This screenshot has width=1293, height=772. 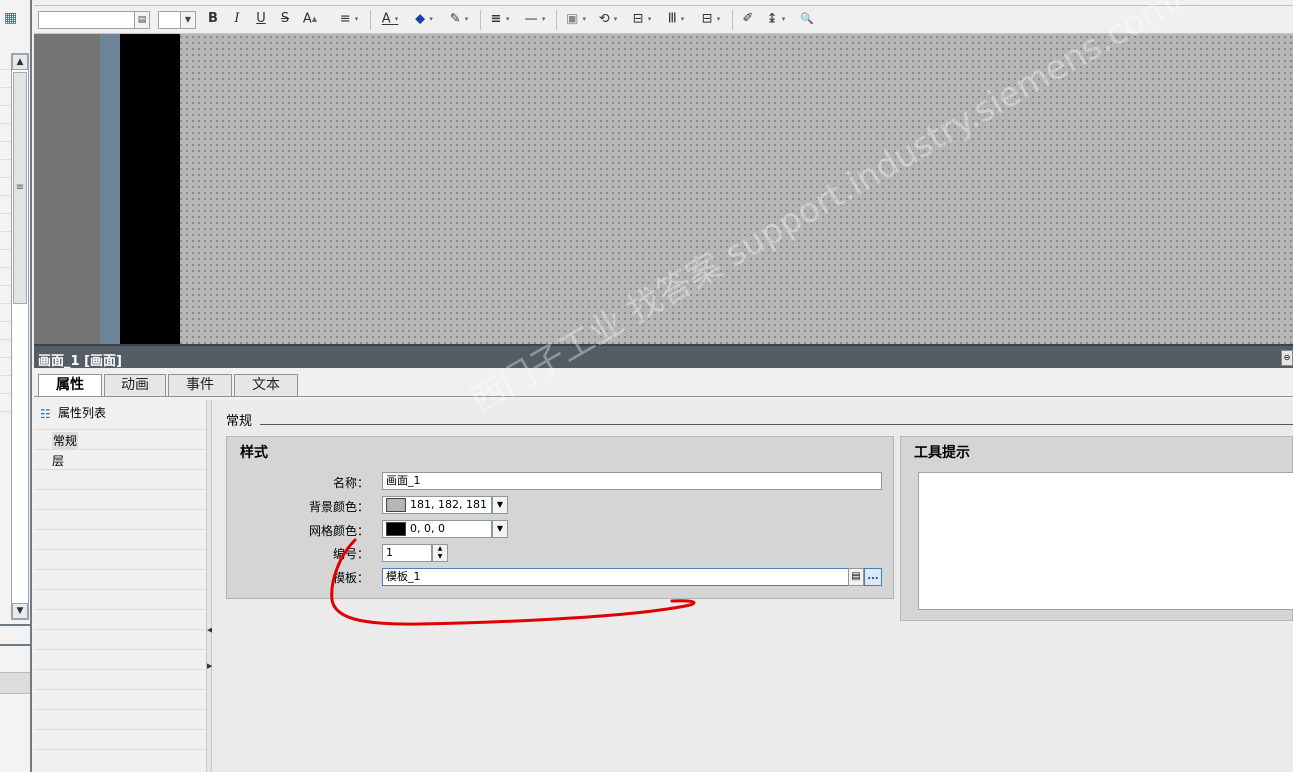 What do you see at coordinates (440, 557) in the screenshot?
I see `stepper-down-icon: ▼` at bounding box center [440, 557].